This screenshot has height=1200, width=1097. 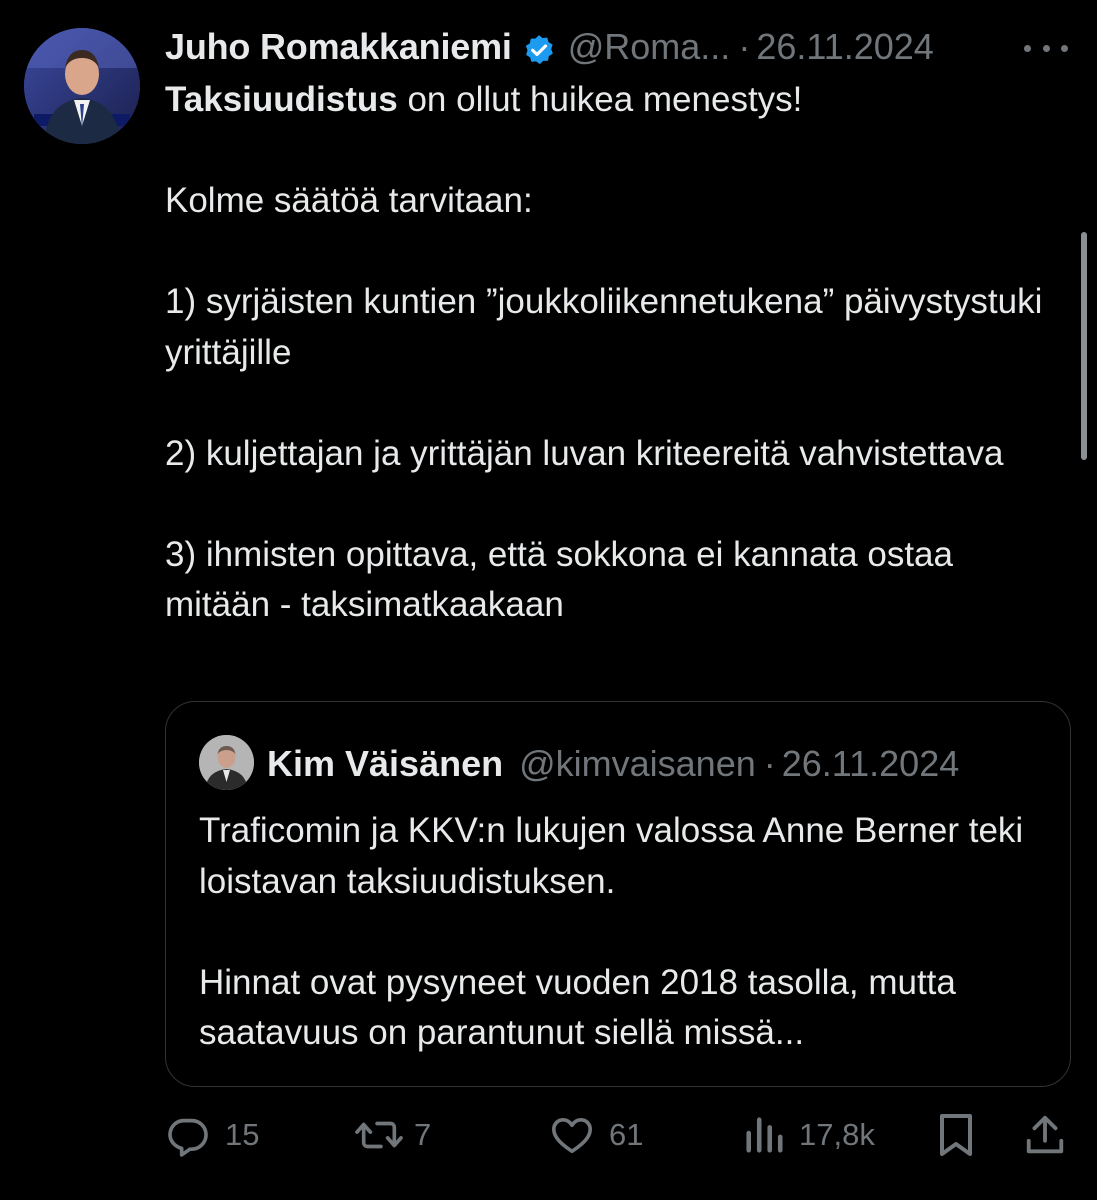 I want to click on quoted-date: 26.11.2024, so click(x=871, y=764).